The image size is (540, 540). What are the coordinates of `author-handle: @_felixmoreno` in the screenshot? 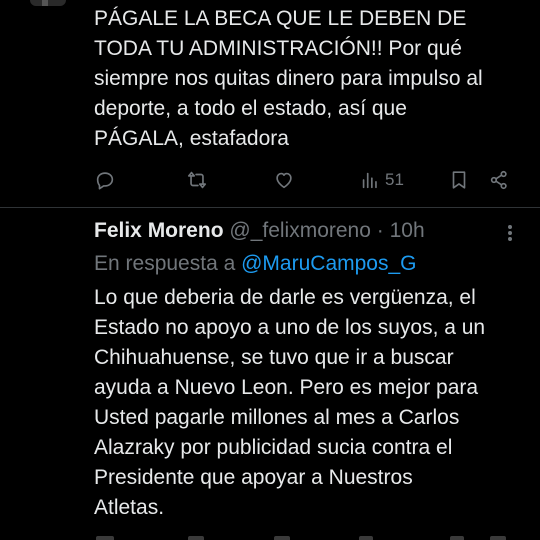 It's located at (300, 230).